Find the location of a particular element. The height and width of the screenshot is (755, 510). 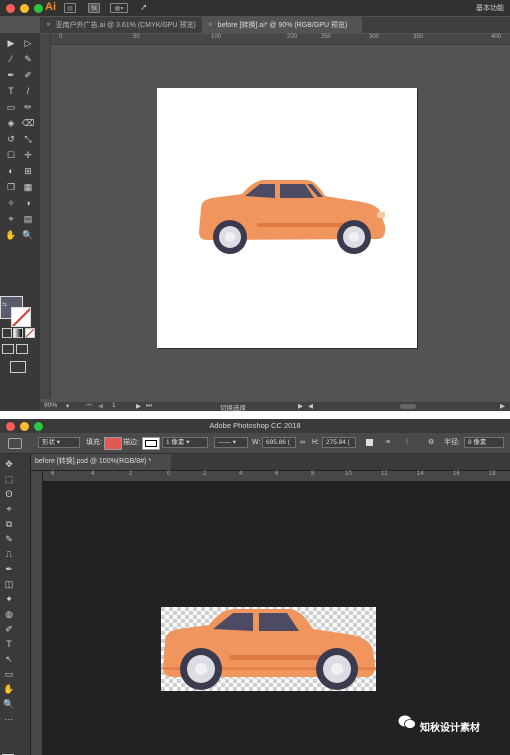

radius-field: 8 像素 is located at coordinates (484, 442).